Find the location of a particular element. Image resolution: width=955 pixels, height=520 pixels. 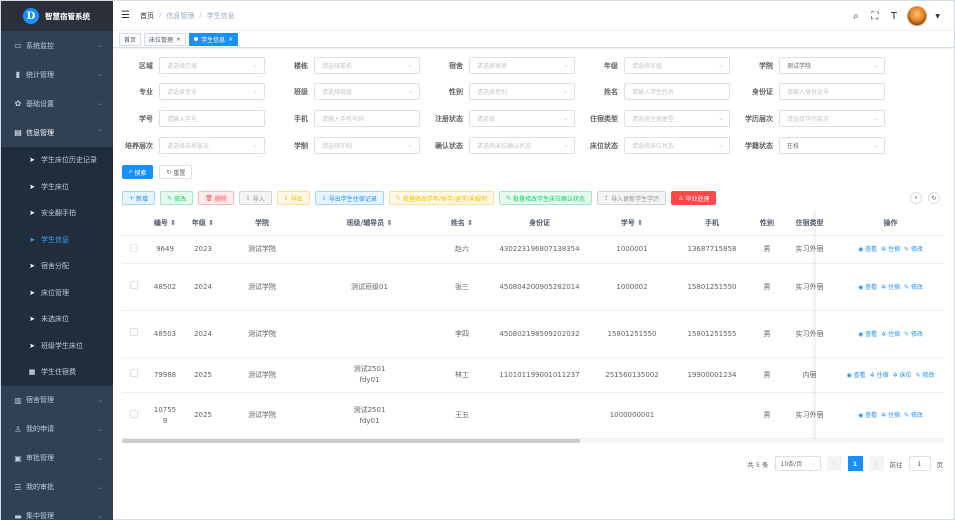

add-button: + 新增 is located at coordinates (139, 198).